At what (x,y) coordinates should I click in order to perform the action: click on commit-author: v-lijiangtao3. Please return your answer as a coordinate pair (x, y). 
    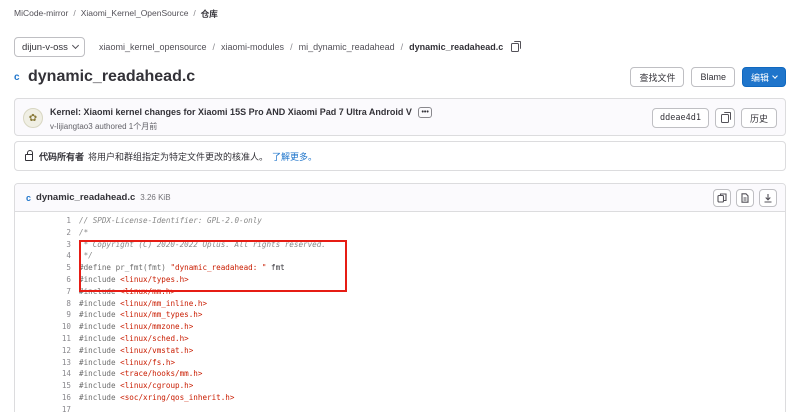
    Looking at the image, I should click on (71, 126).